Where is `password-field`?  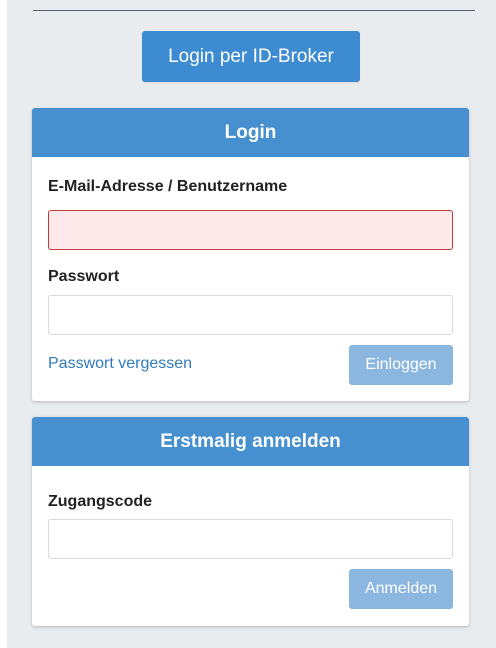
password-field is located at coordinates (250, 315).